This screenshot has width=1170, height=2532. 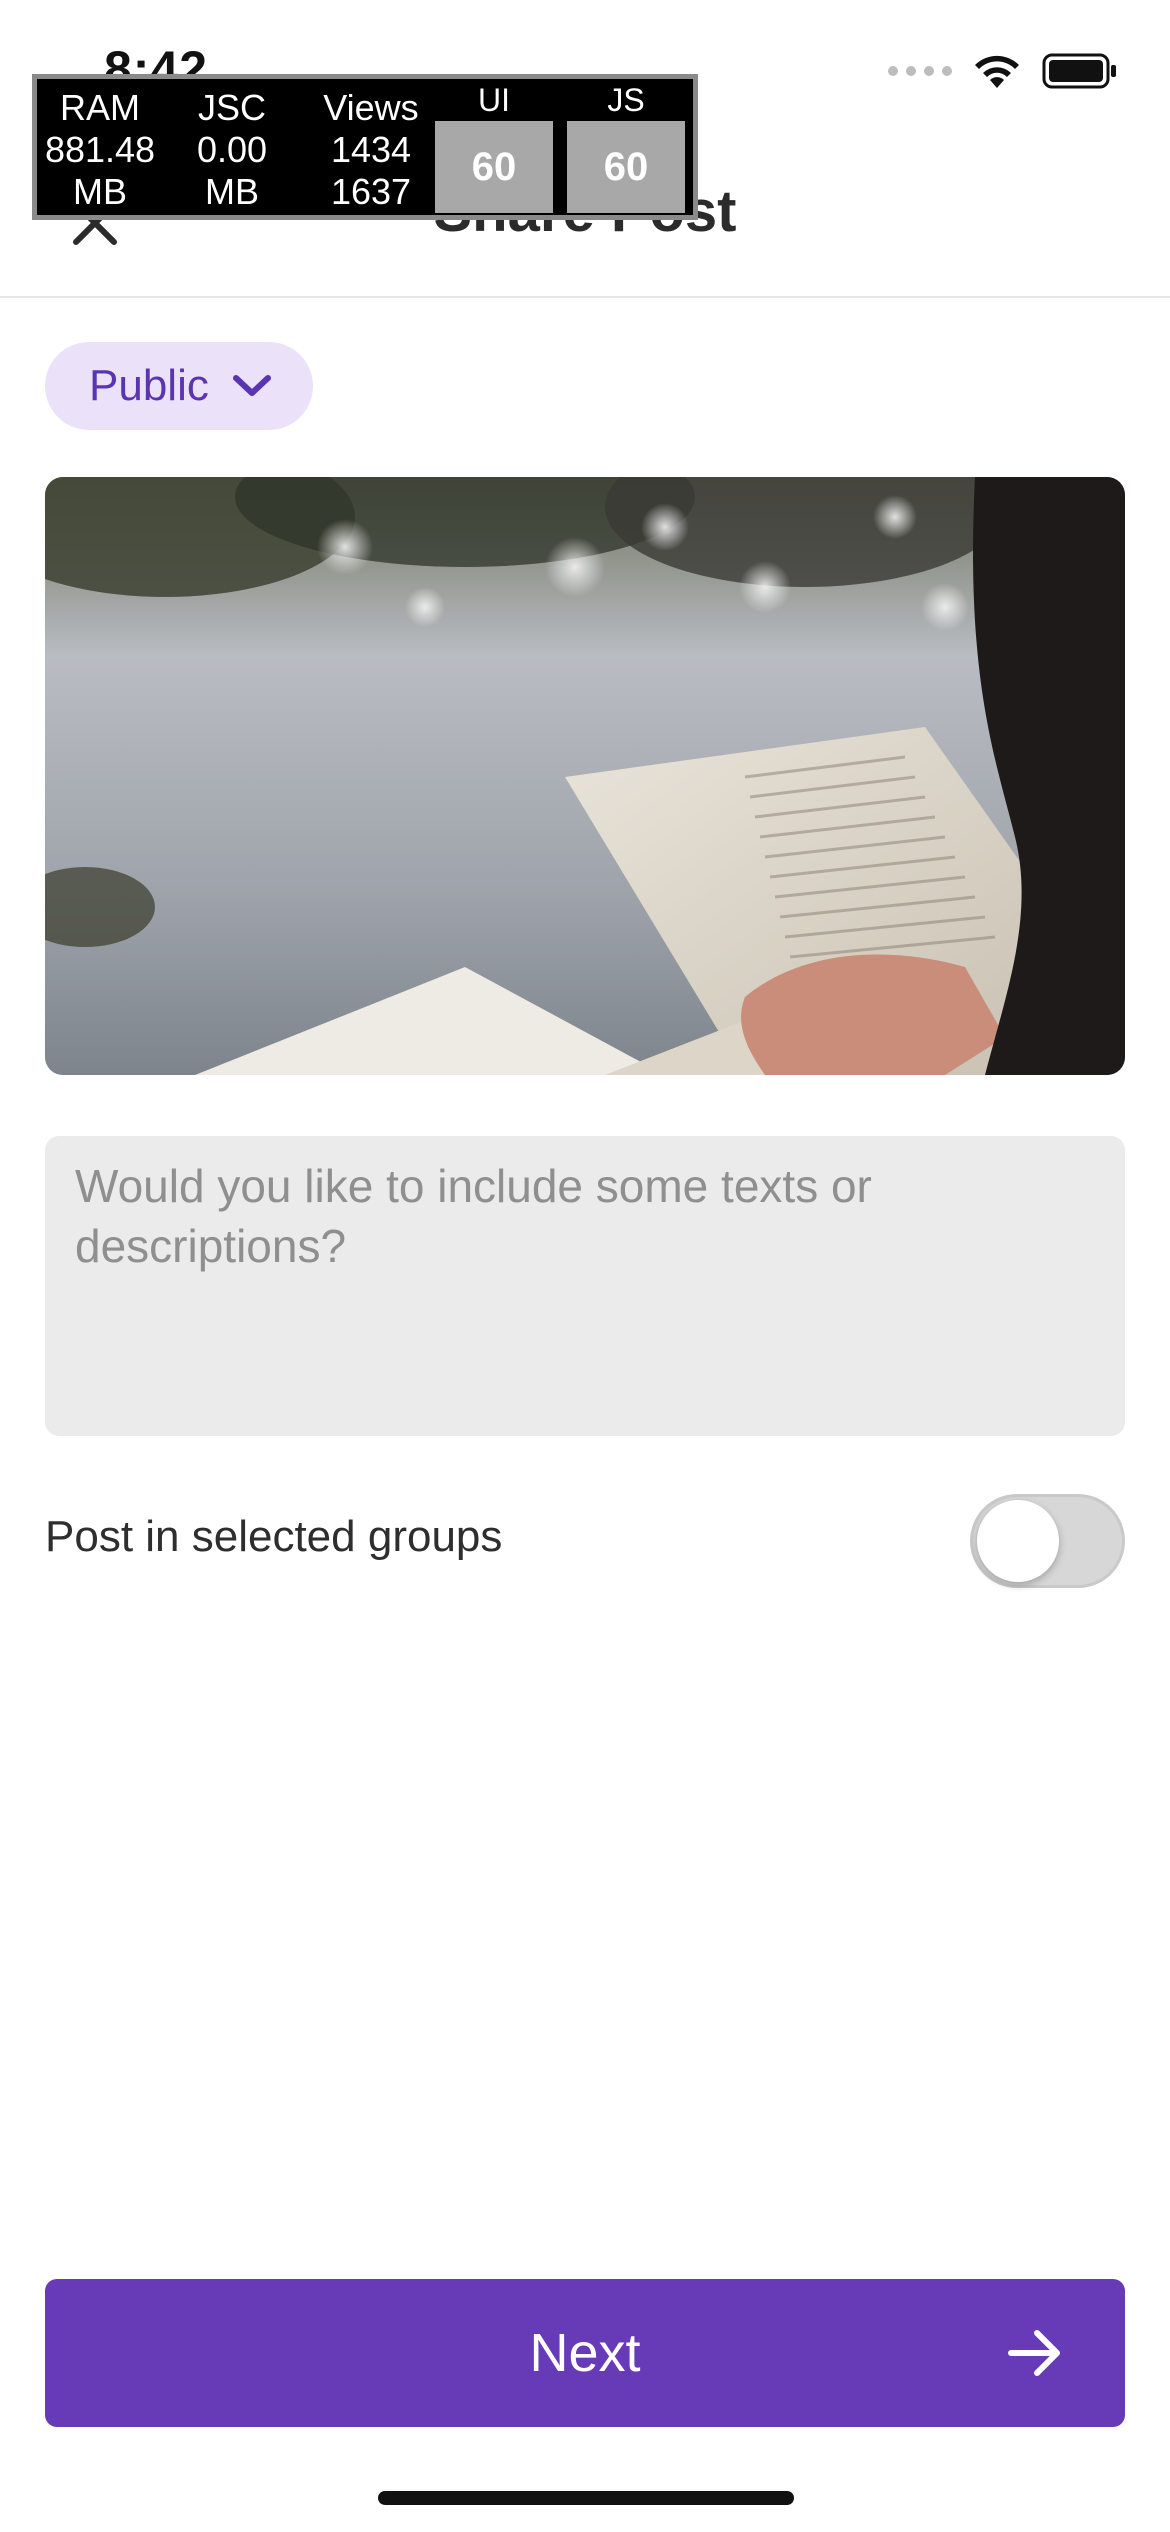 I want to click on perf-jsc: JSC 0.00 MB, so click(x=232, y=150).